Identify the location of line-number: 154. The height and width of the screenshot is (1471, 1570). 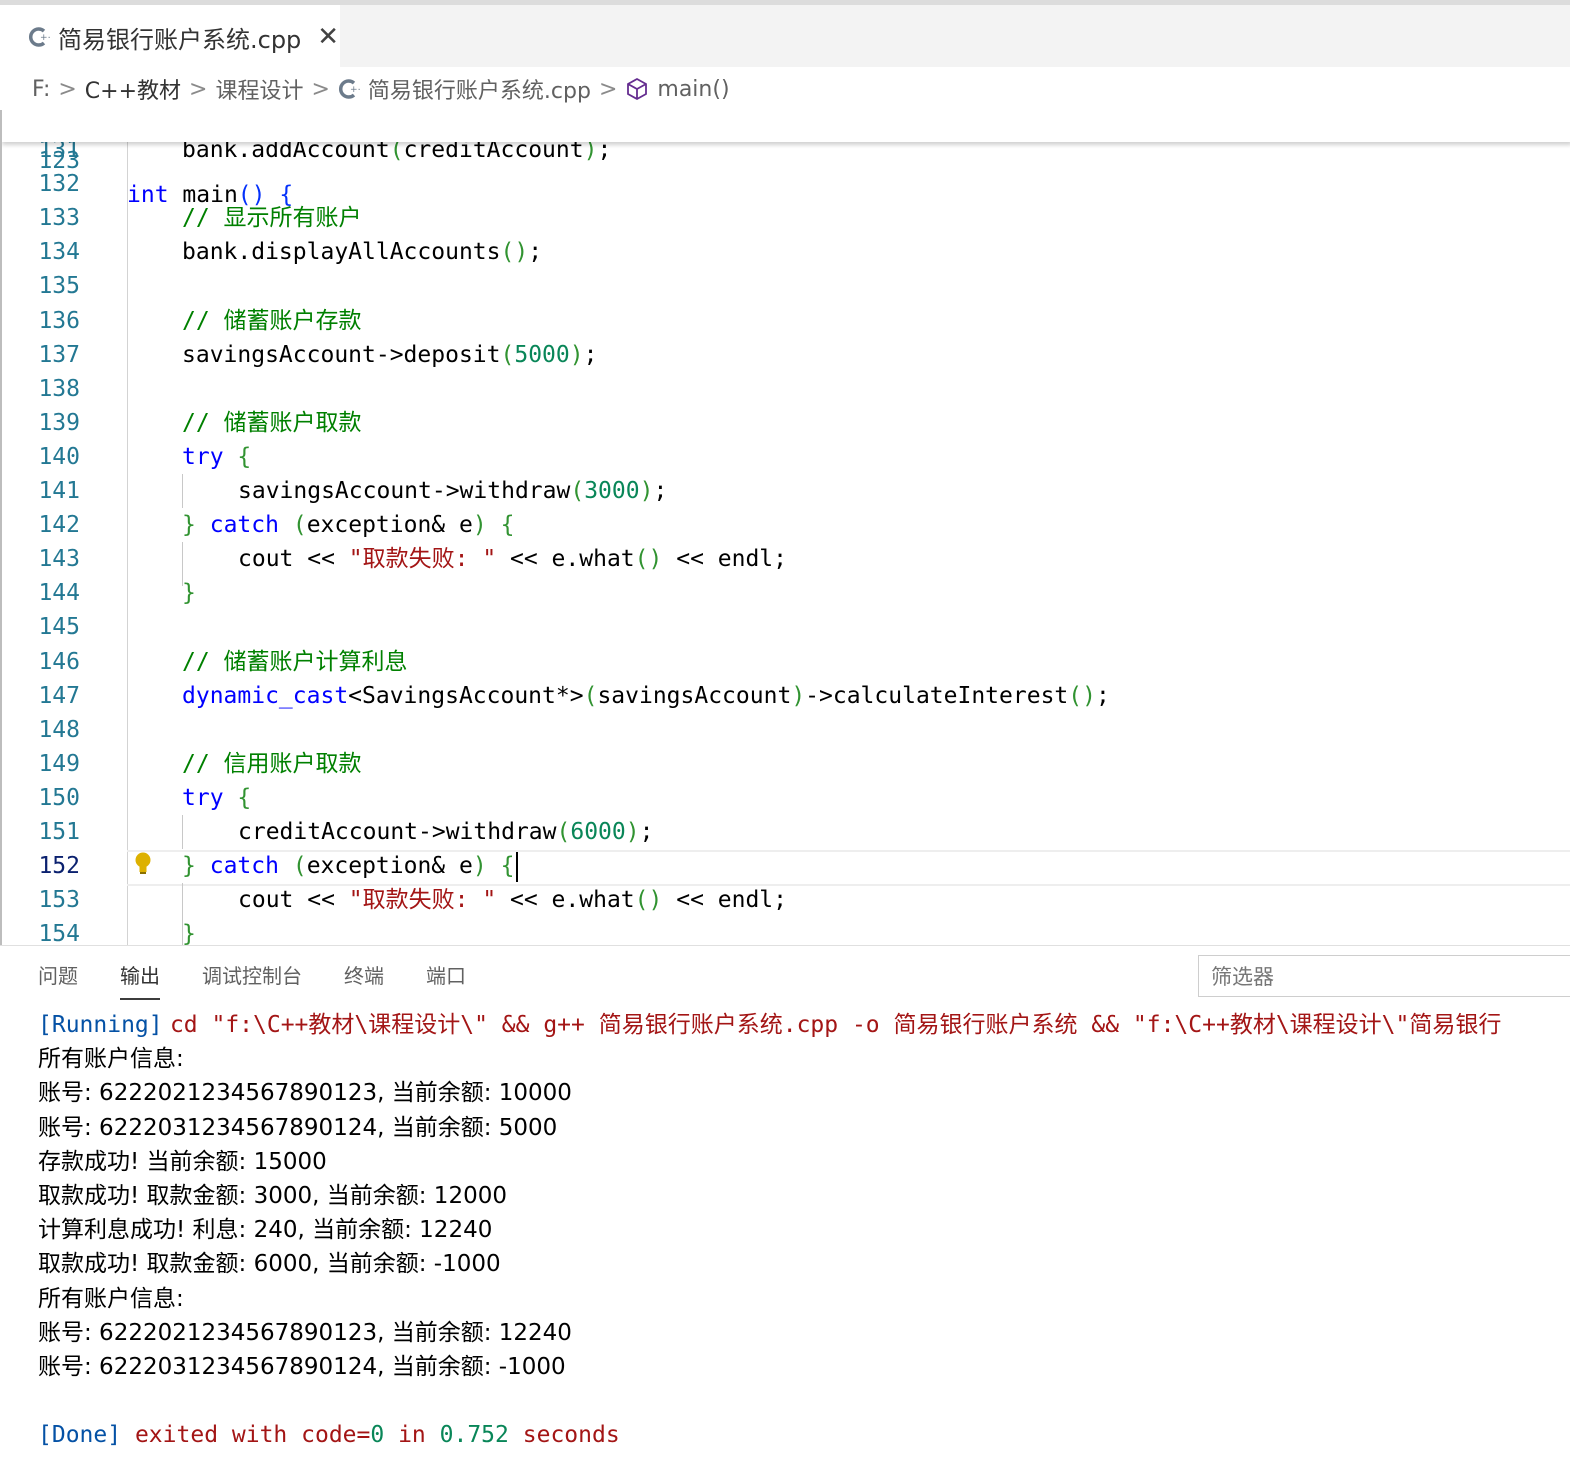
(59, 933).